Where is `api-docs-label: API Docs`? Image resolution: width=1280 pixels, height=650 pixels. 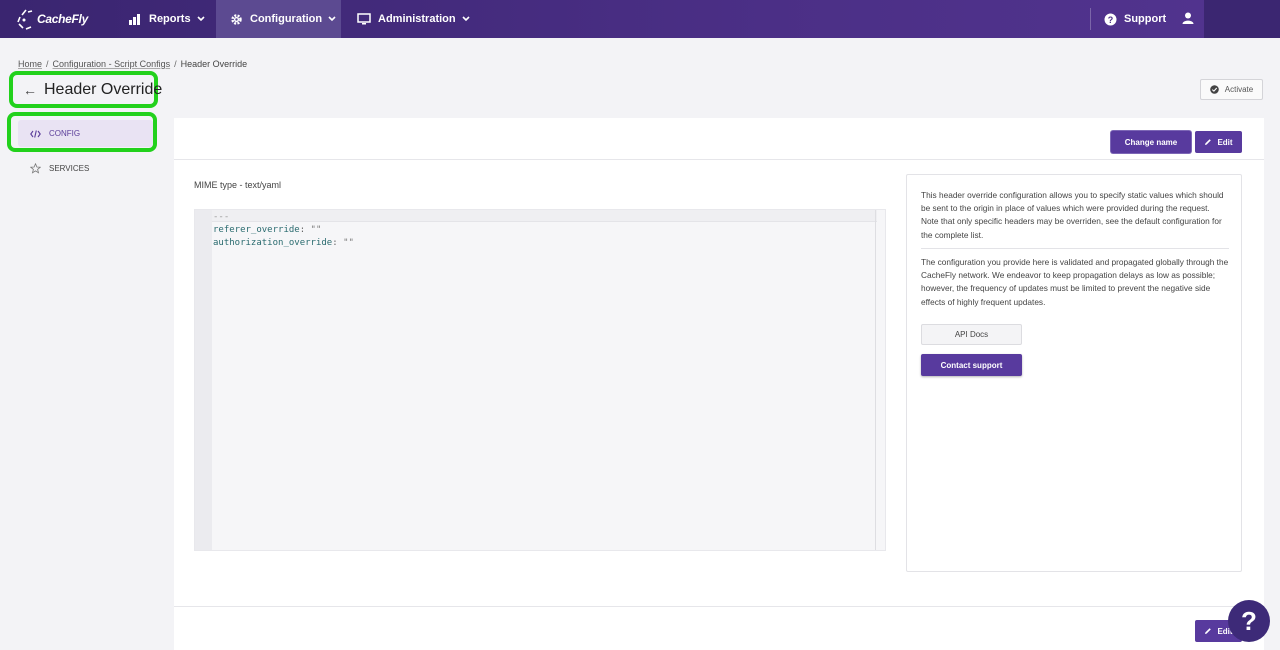
api-docs-label: API Docs is located at coordinates (971, 334).